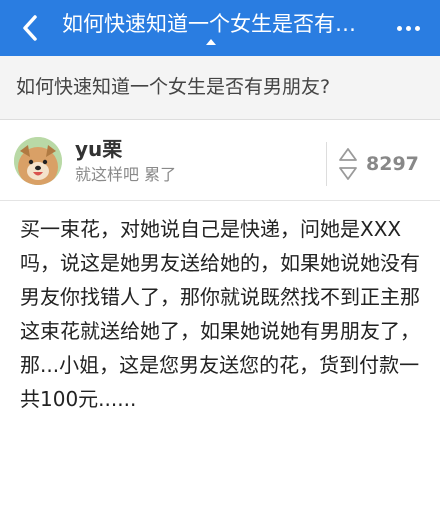 This screenshot has width=440, height=507. I want to click on chevron-left-icon, so click(30, 28).